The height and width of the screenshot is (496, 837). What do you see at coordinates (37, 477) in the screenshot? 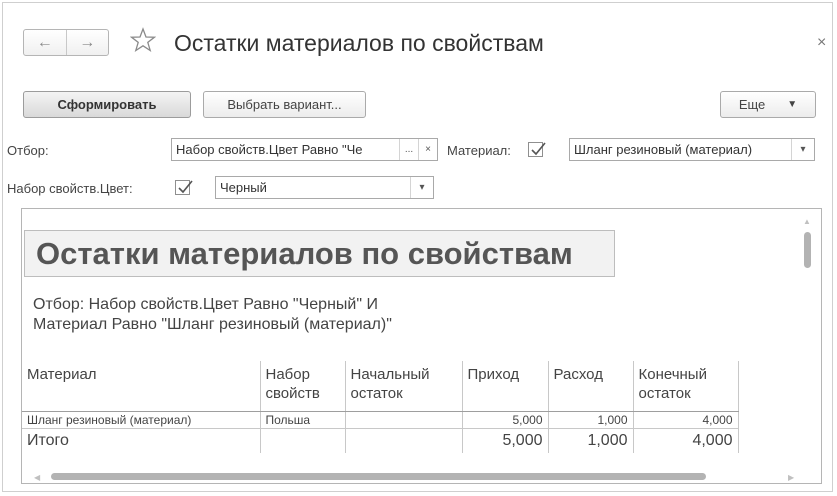
I see `scroll-left-icon: ◀` at bounding box center [37, 477].